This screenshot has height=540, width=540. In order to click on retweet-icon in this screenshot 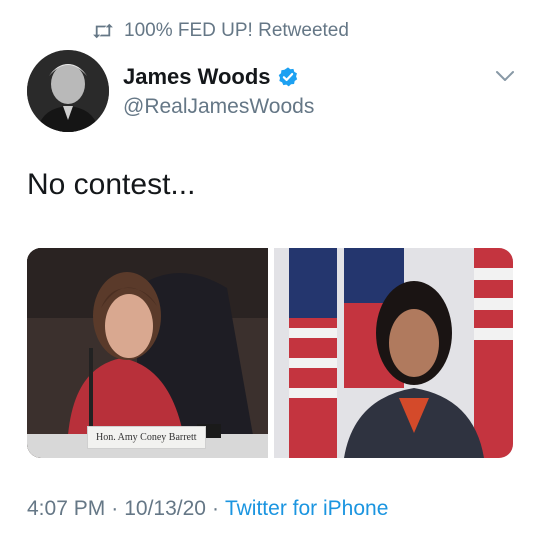, I will do `click(103, 31)`.